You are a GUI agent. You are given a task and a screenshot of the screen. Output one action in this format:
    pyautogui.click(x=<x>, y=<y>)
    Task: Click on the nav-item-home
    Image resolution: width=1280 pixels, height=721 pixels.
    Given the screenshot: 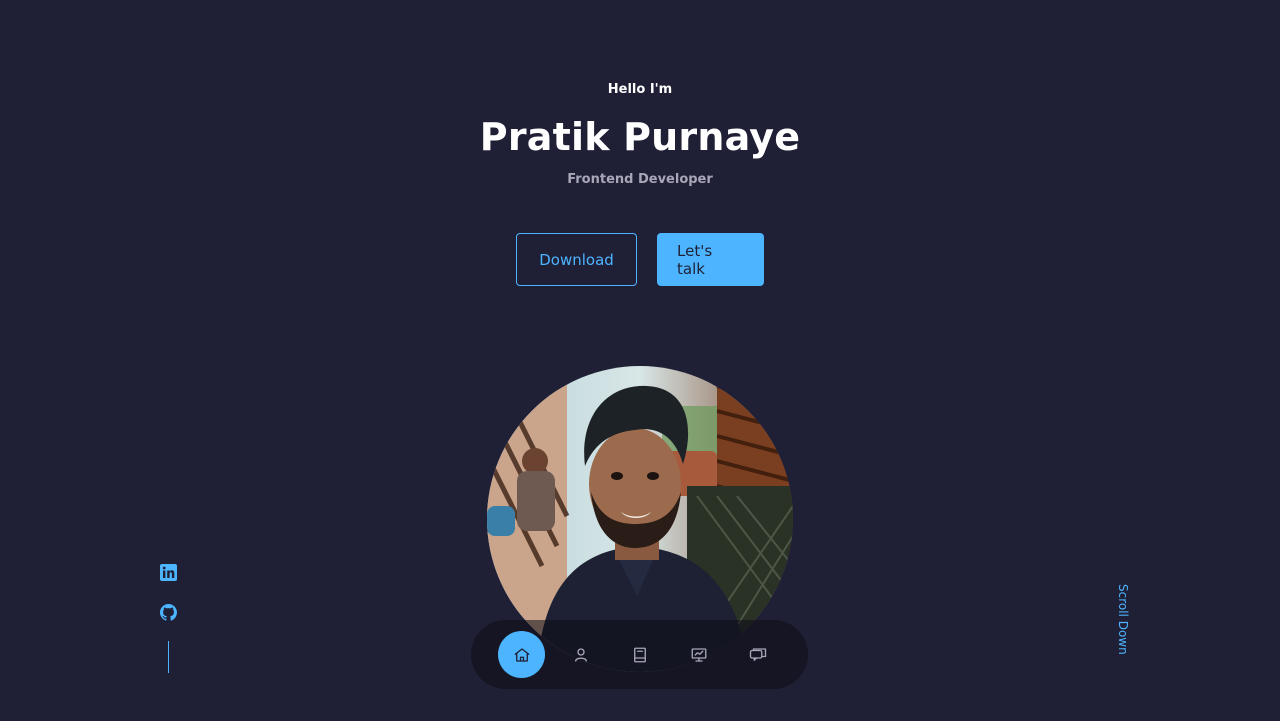 What is the action you would take?
    pyautogui.click(x=521, y=654)
    